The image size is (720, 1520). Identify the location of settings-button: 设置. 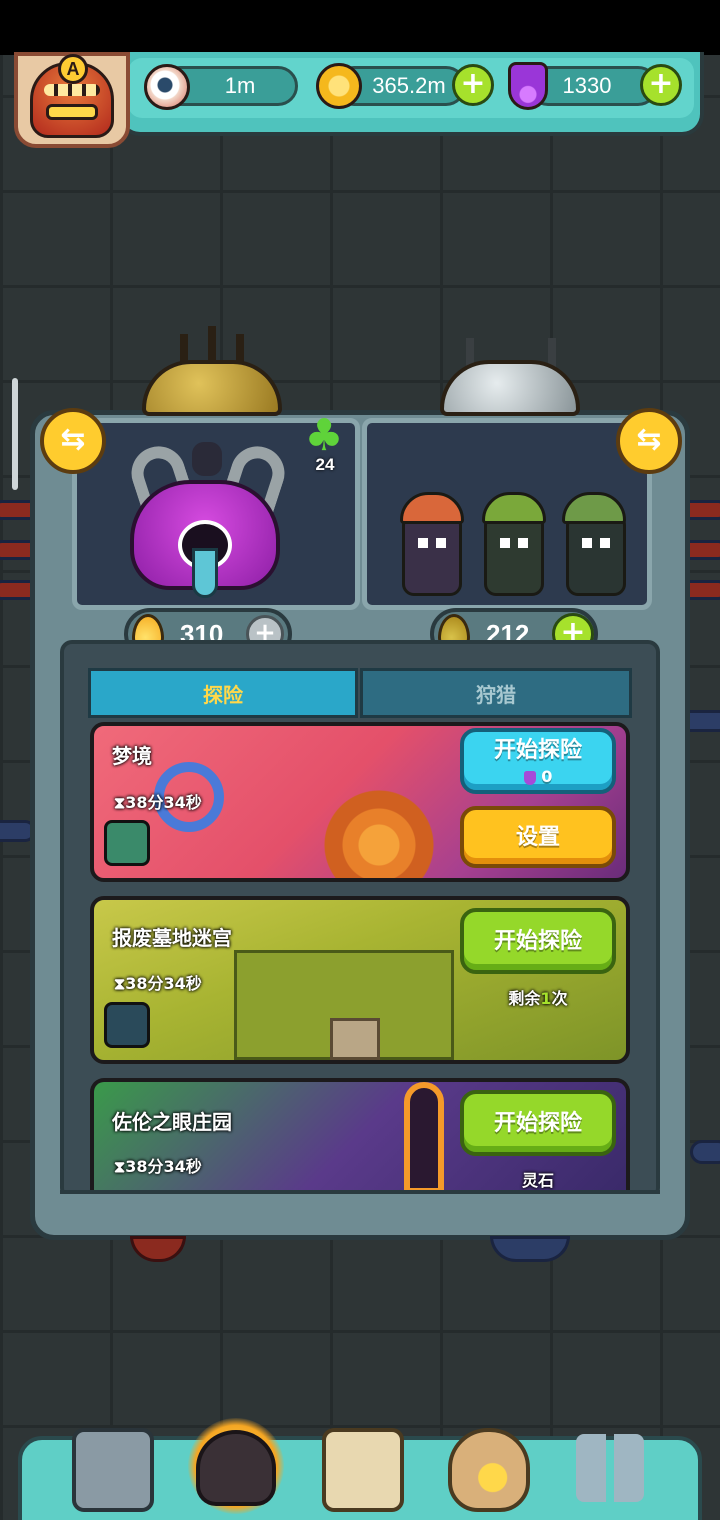
(538, 837).